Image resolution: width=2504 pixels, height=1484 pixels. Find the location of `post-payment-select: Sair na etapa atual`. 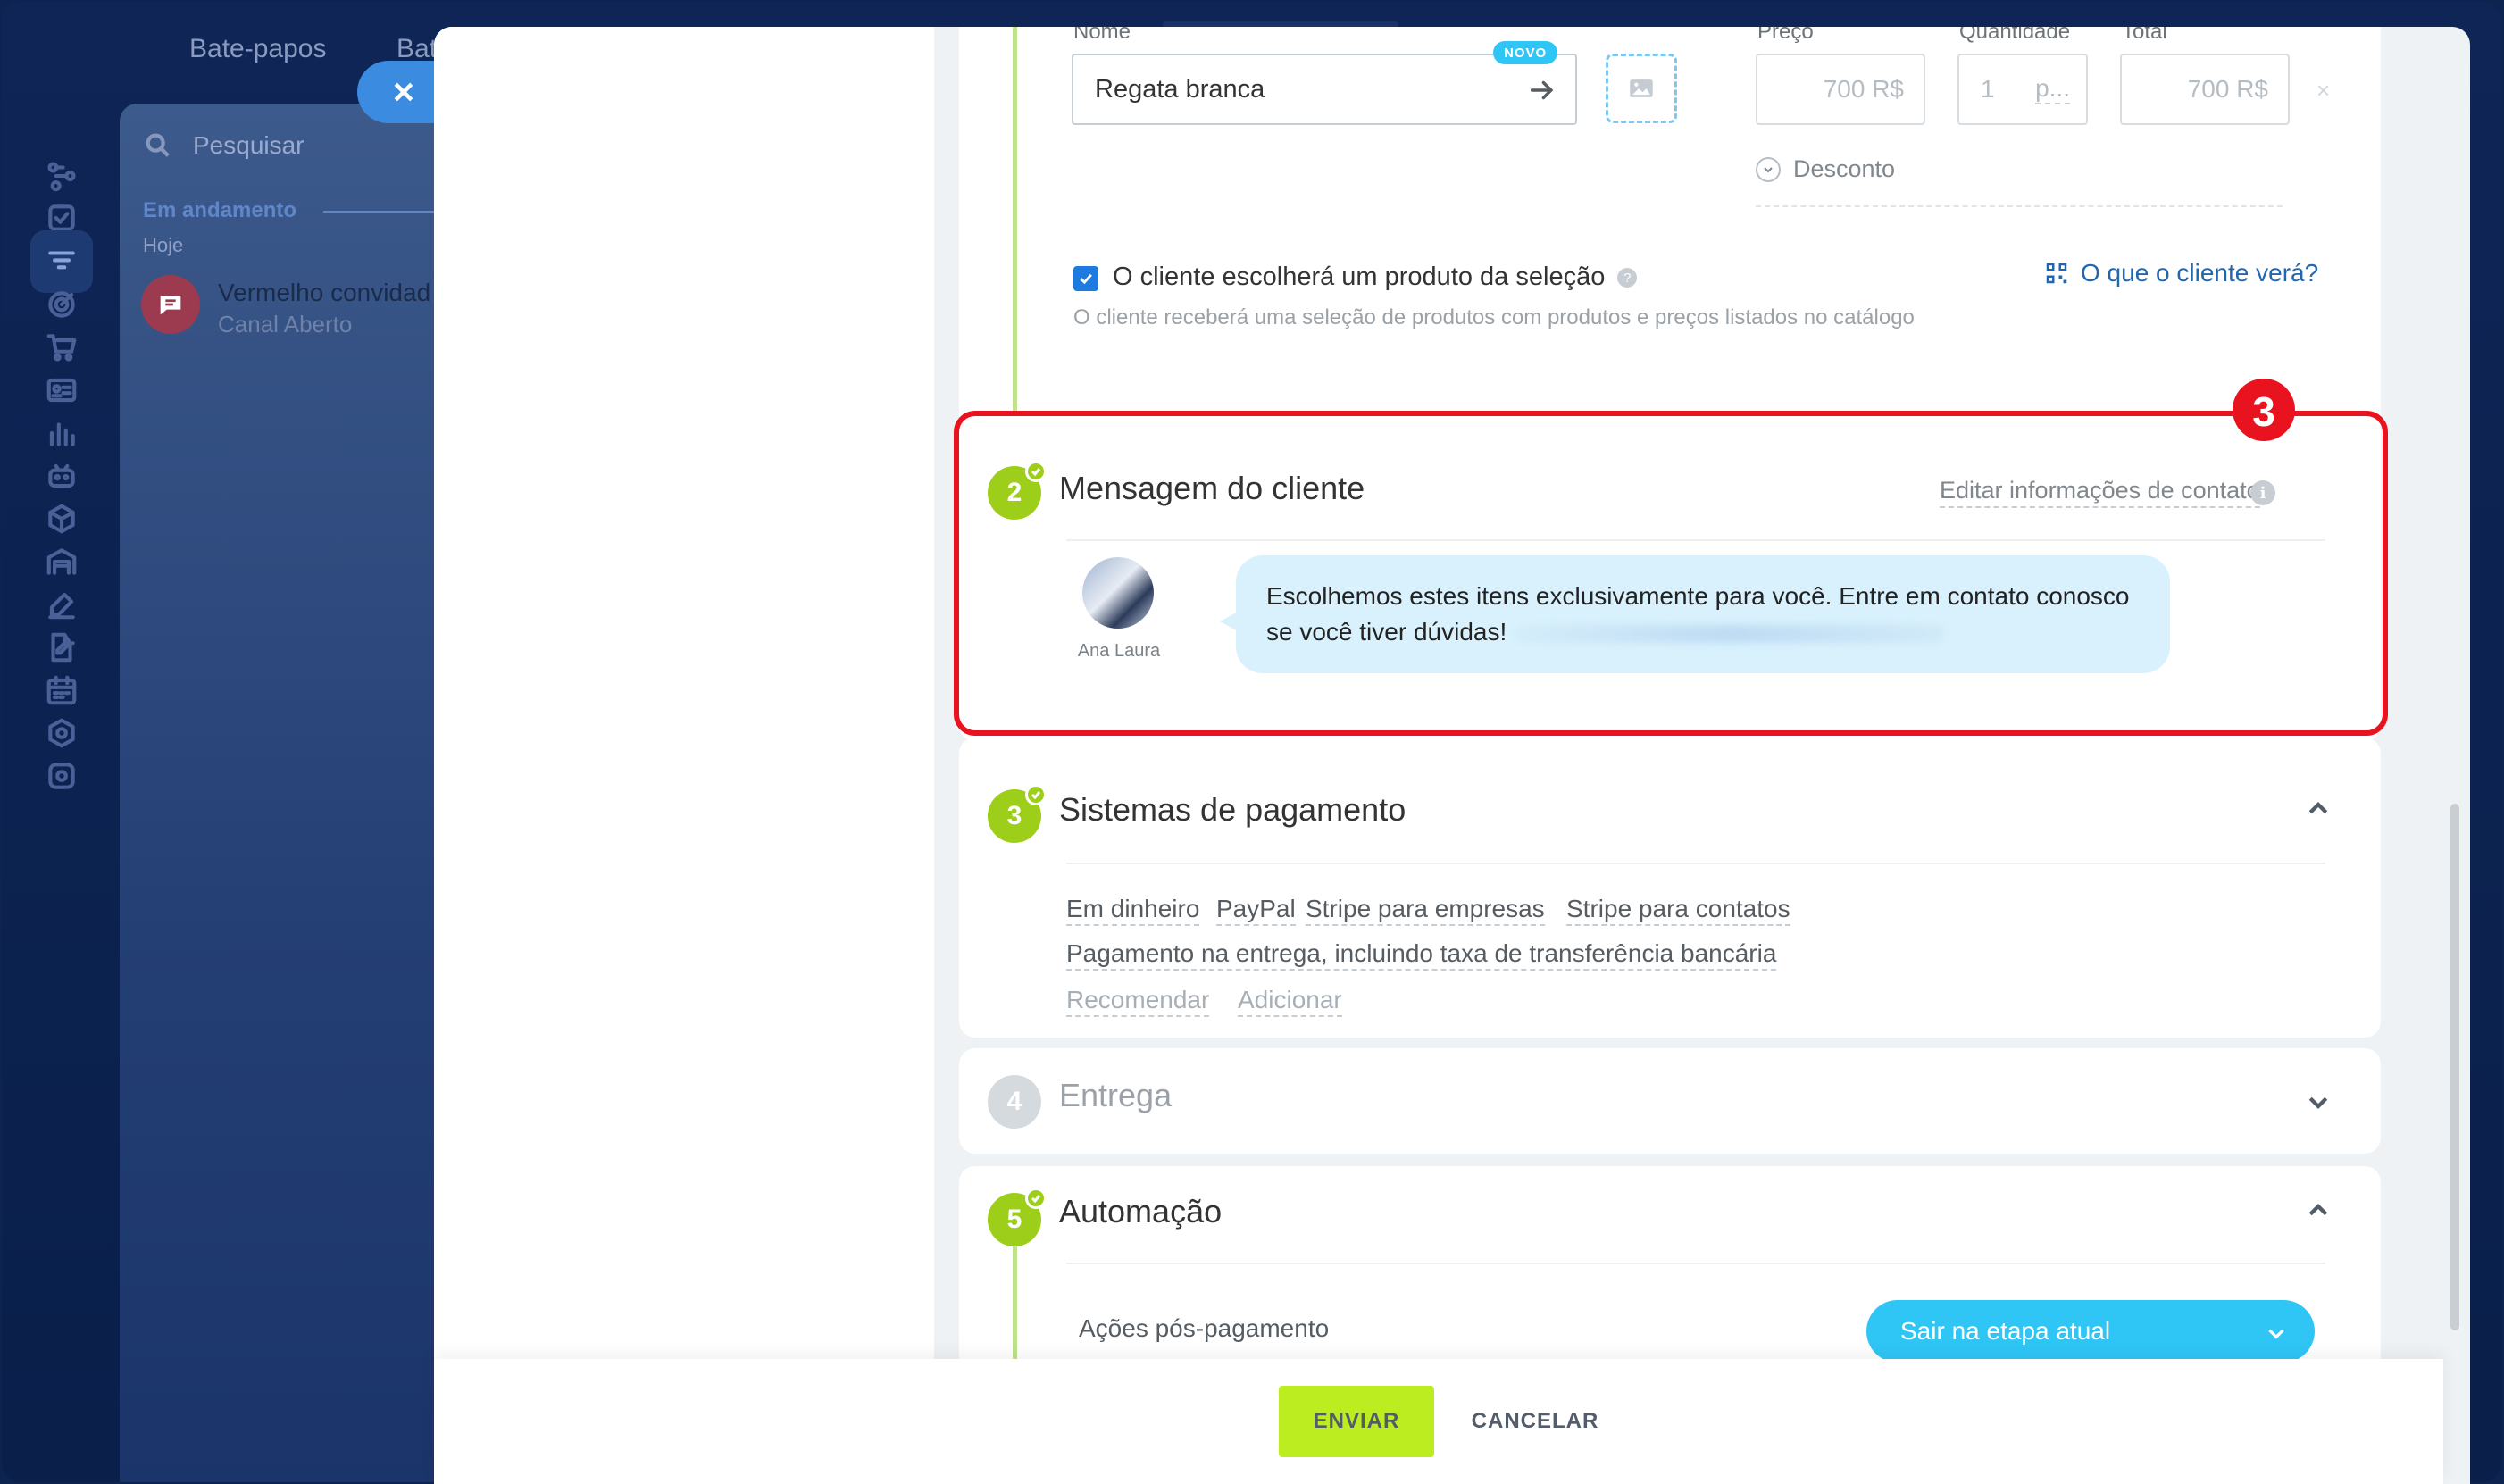

post-payment-select: Sair na etapa atual is located at coordinates (2090, 1331).